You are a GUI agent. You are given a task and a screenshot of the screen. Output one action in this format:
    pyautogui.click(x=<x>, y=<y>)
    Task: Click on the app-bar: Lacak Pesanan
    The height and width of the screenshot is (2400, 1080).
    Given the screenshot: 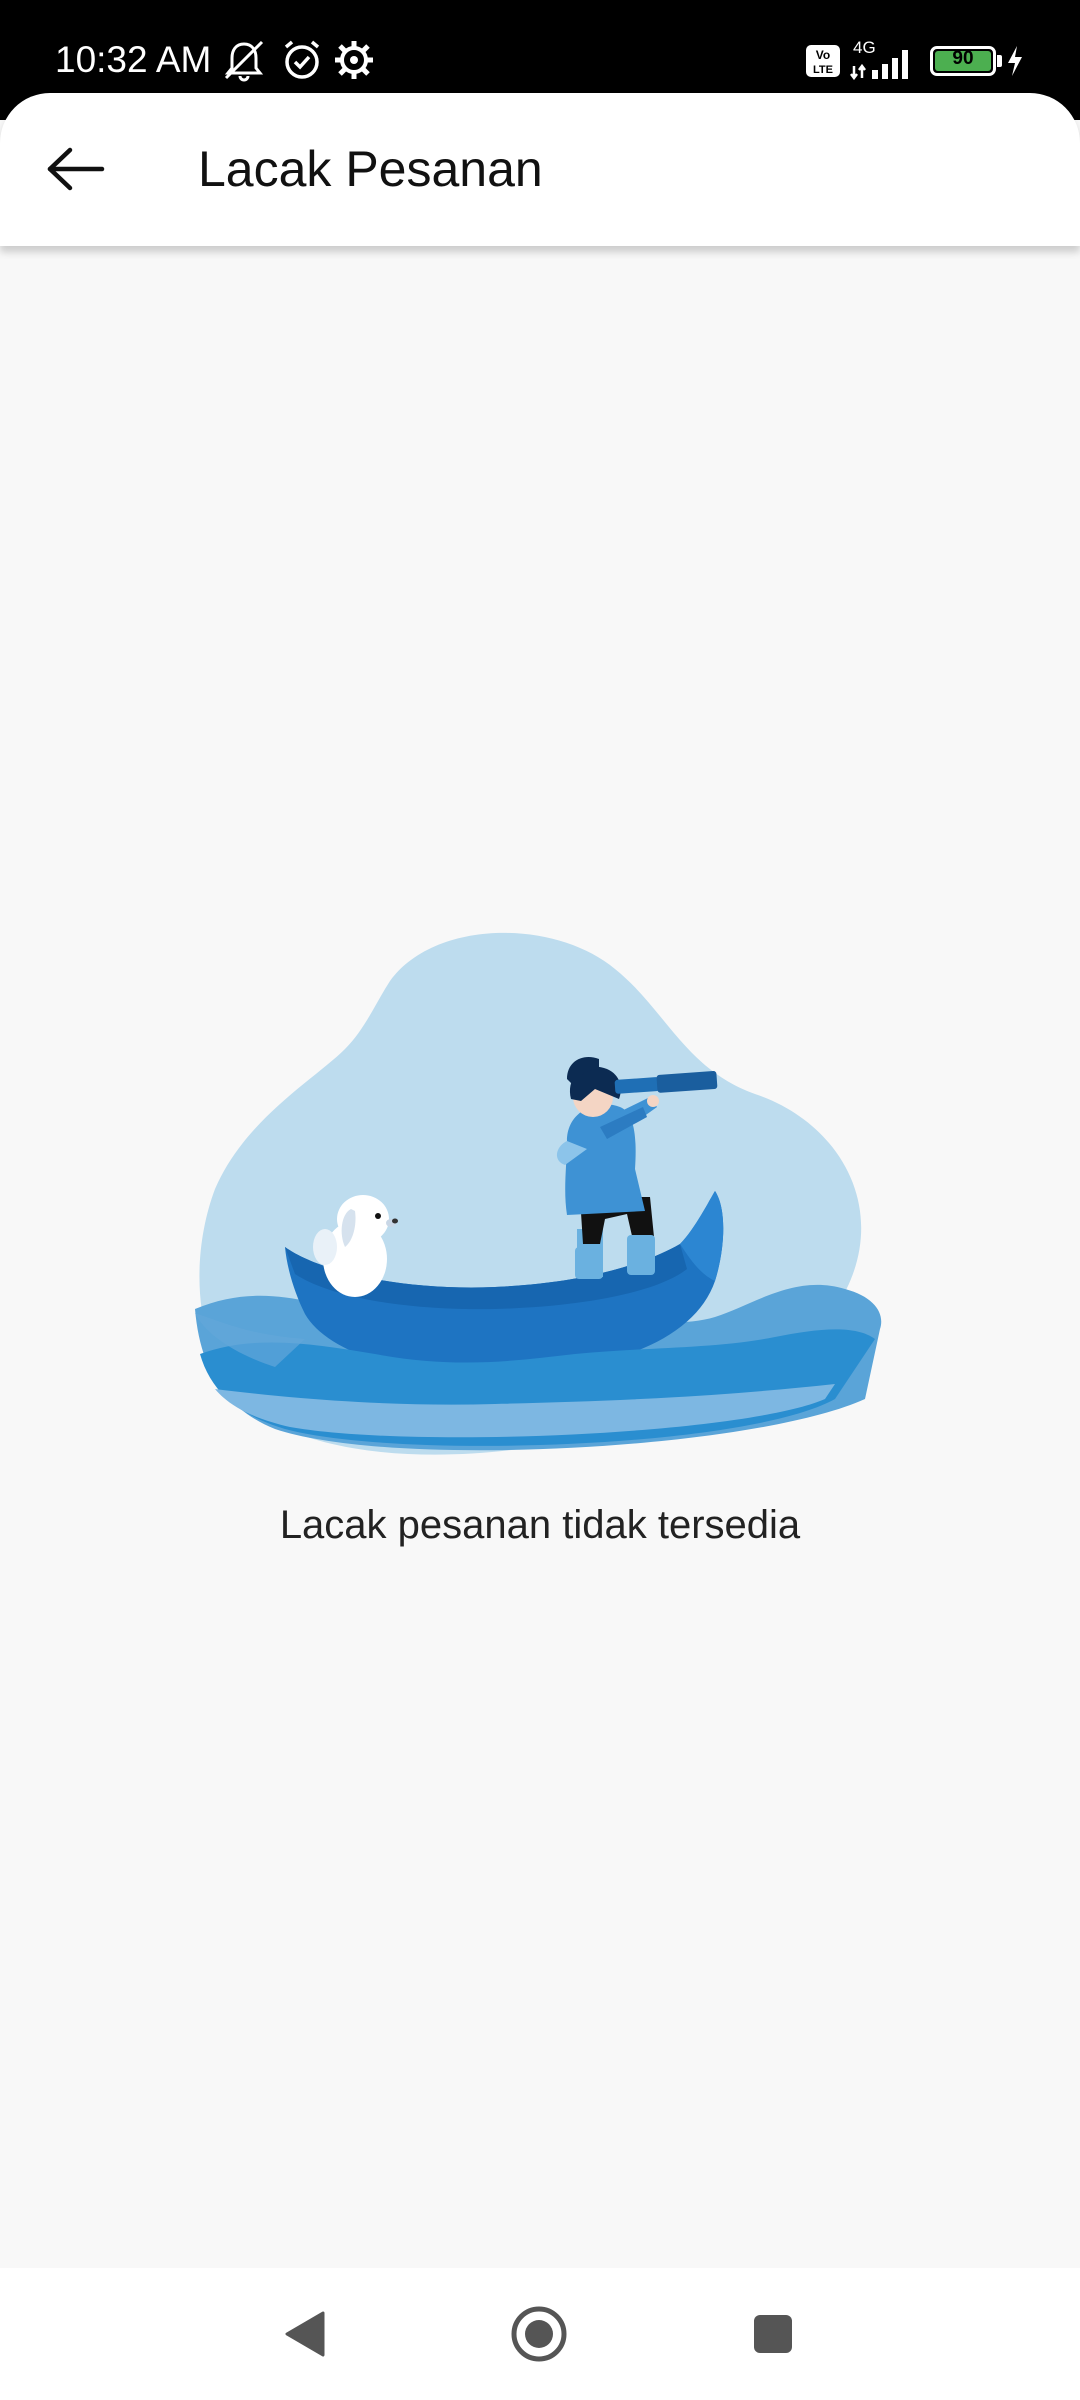 What is the action you would take?
    pyautogui.click(x=540, y=169)
    